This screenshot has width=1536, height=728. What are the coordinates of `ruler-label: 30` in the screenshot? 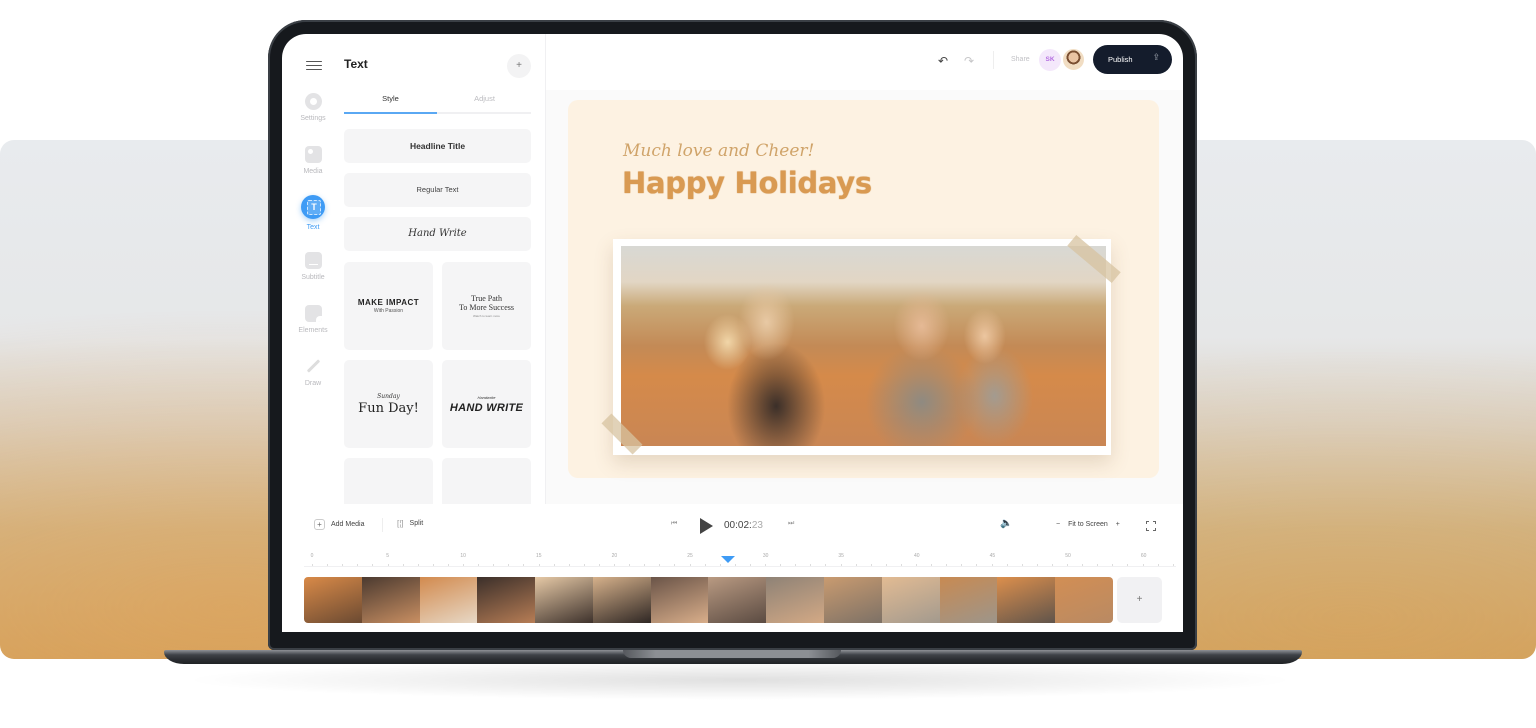 It's located at (765, 556).